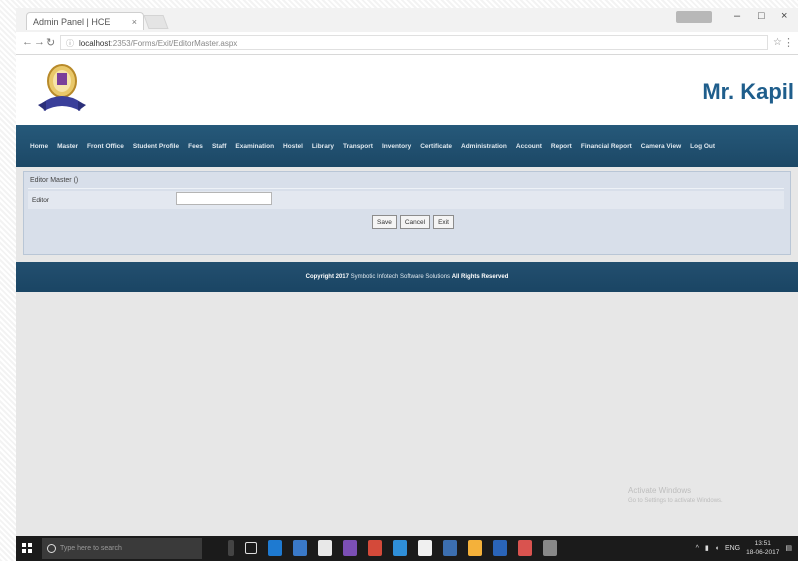  I want to click on nav-item-master: Master, so click(67, 146).